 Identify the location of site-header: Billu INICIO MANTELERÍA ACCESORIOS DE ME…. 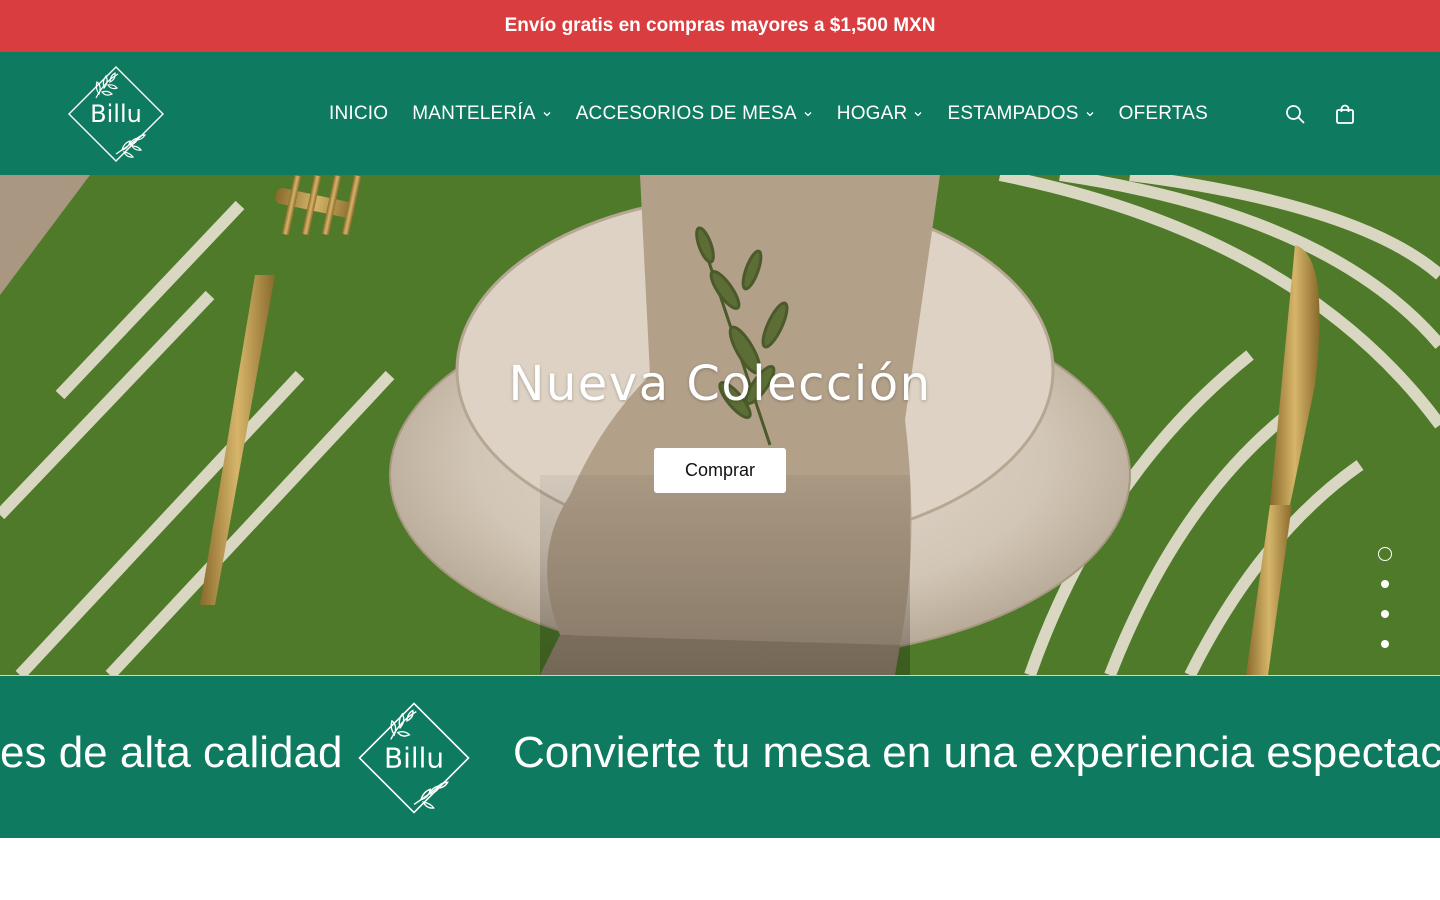
(720, 113).